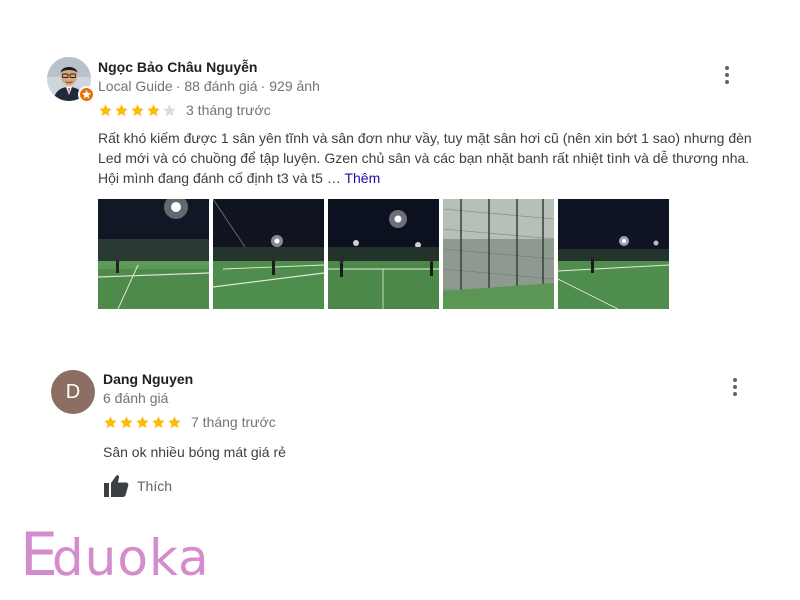 This screenshot has height=600, width=800. I want to click on author-meta: Local Guide · 88 đánh giá · 929 ảnh, so click(209, 86).